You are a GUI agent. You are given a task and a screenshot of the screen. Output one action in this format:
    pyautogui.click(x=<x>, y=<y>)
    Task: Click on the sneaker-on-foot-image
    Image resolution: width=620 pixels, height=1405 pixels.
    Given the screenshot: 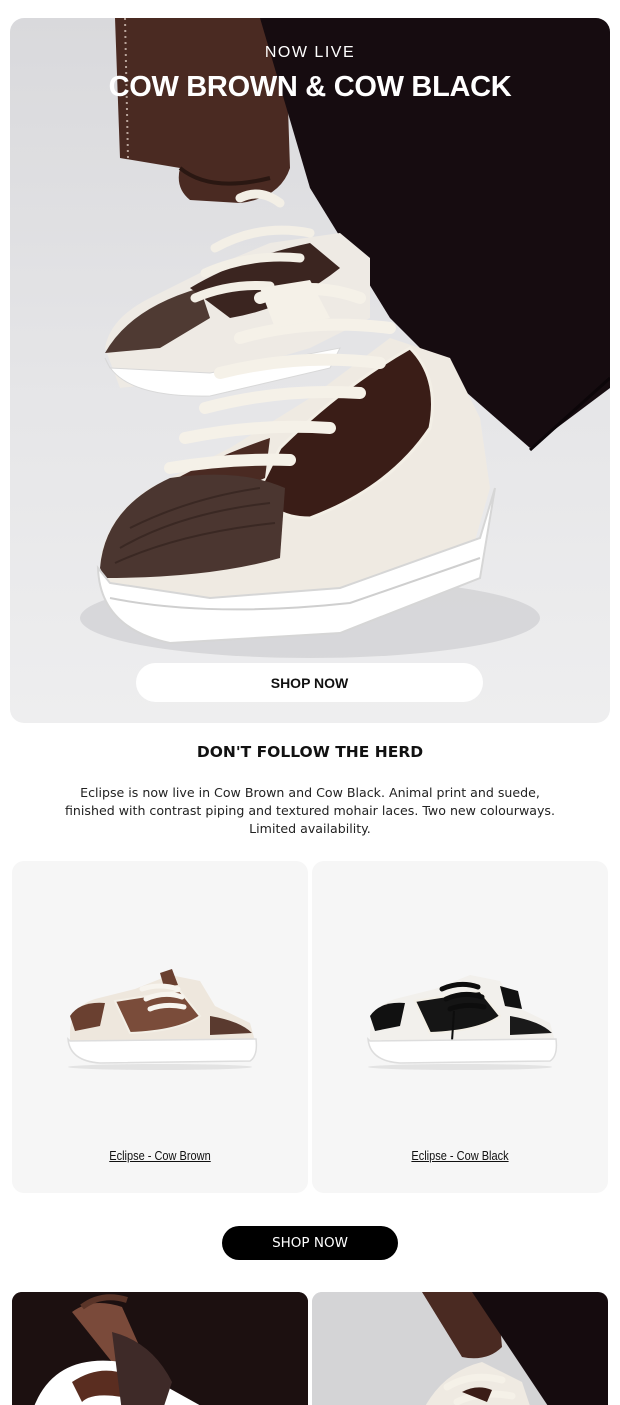 What is the action you would take?
    pyautogui.click(x=460, y=1348)
    